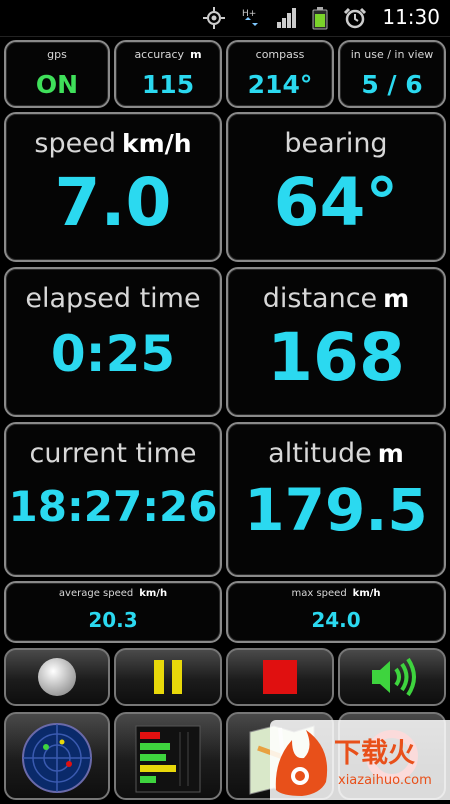  I want to click on status-bar: H+ 11:30, so click(225, 18).